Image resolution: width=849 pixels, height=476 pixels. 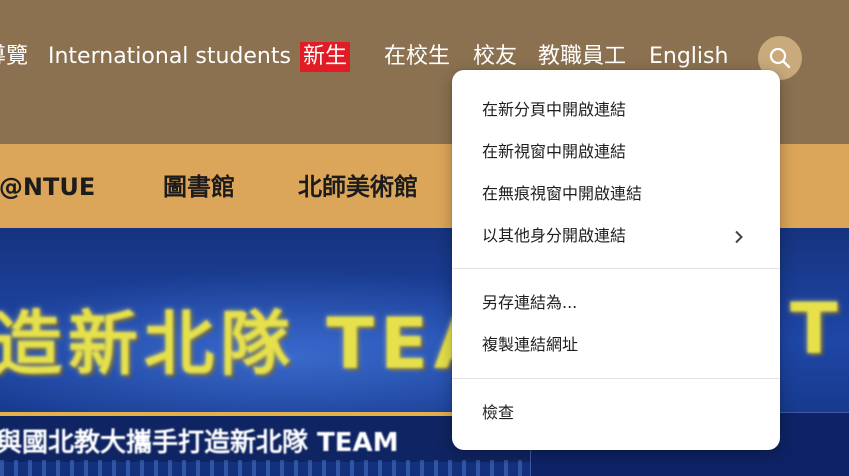 I want to click on menu-open-in-new-window: 在新視窗中開啟連結, so click(x=616, y=152).